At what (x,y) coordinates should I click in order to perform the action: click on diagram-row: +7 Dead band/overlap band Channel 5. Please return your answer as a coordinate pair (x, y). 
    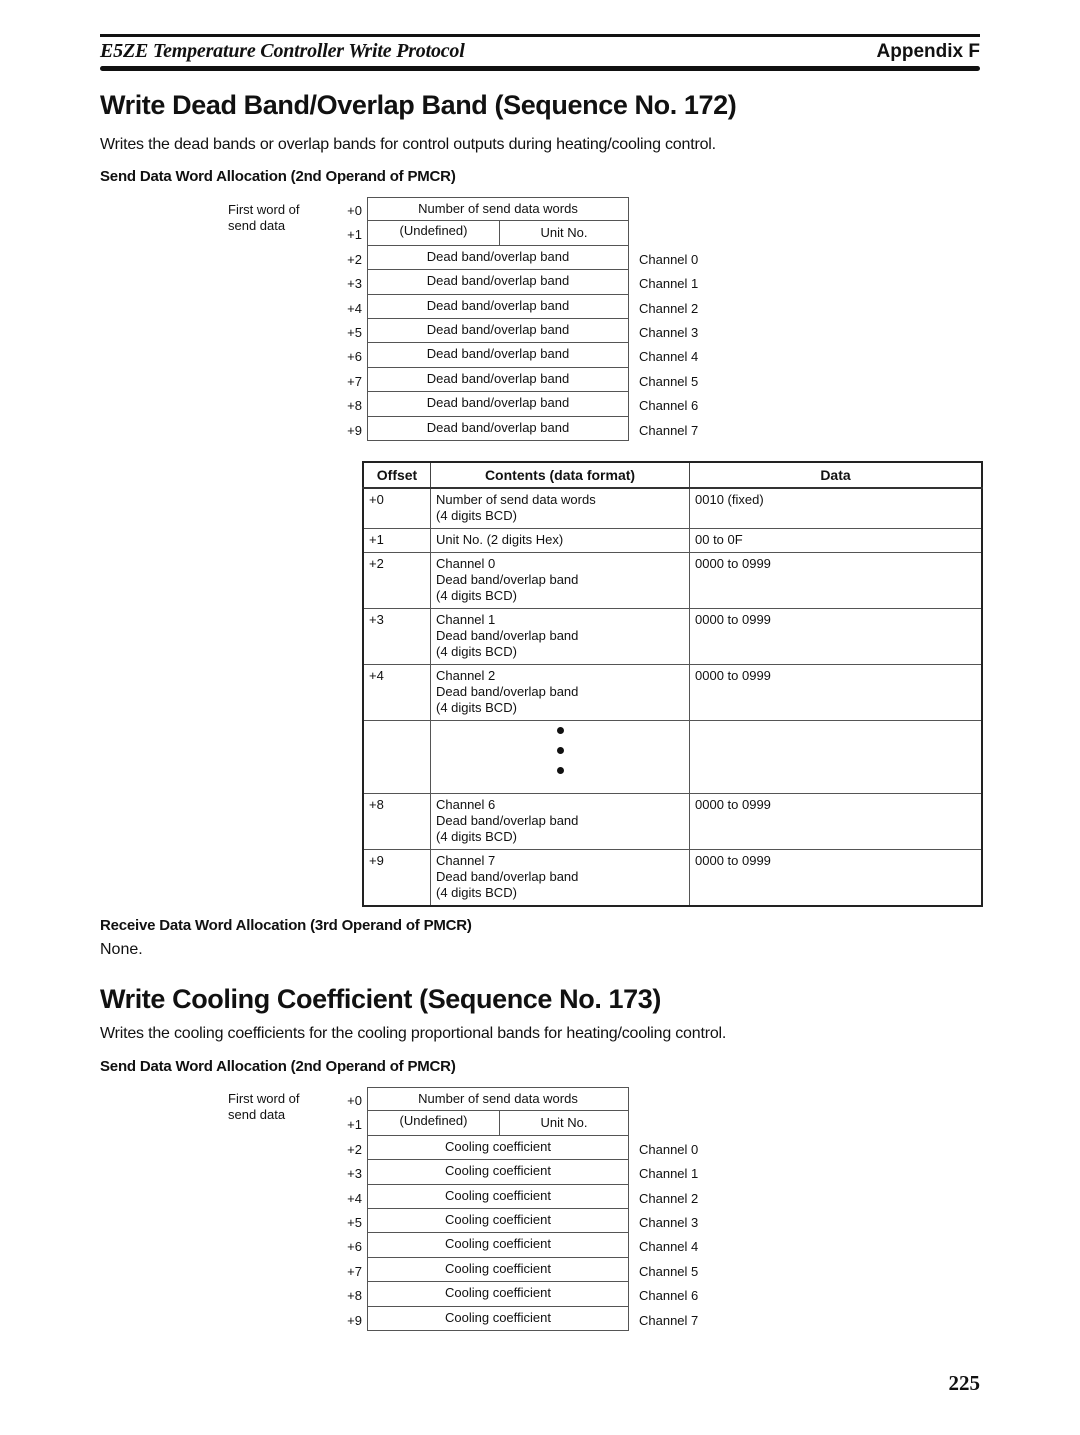
    Looking at the image, I should click on (528, 380).